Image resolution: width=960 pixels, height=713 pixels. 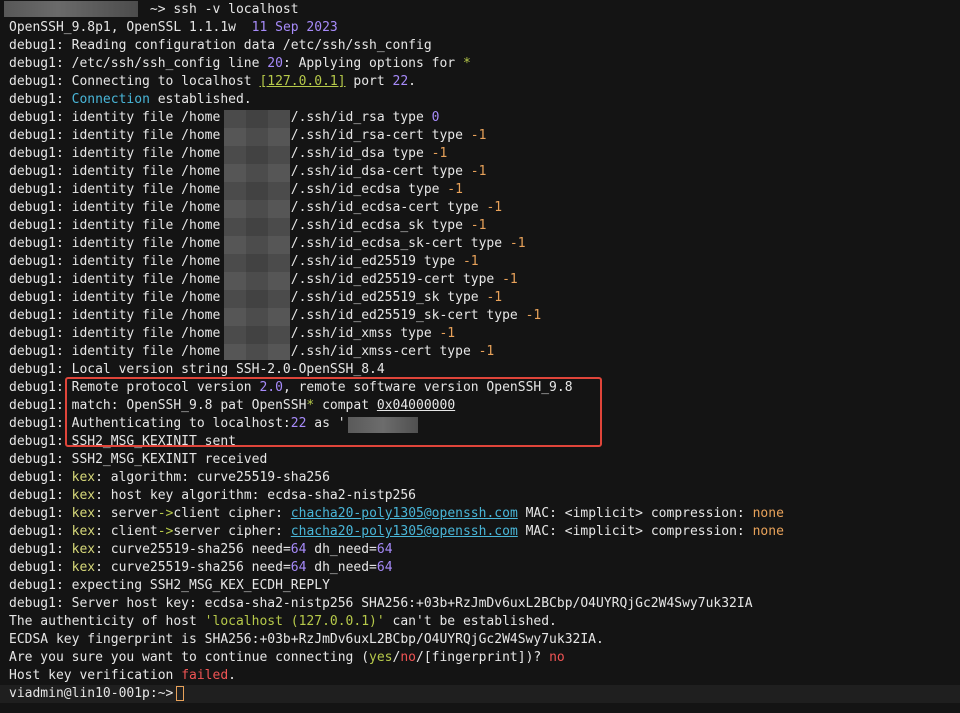 What do you see at coordinates (275, 63) in the screenshot?
I see `line-segment: 20` at bounding box center [275, 63].